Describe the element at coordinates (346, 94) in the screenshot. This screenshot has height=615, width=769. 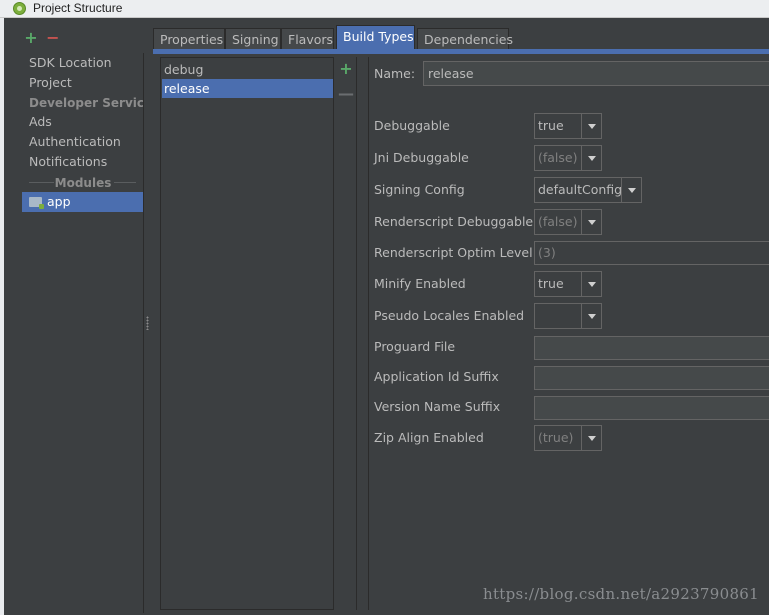
I see `remove-build-type-button: —` at that location.